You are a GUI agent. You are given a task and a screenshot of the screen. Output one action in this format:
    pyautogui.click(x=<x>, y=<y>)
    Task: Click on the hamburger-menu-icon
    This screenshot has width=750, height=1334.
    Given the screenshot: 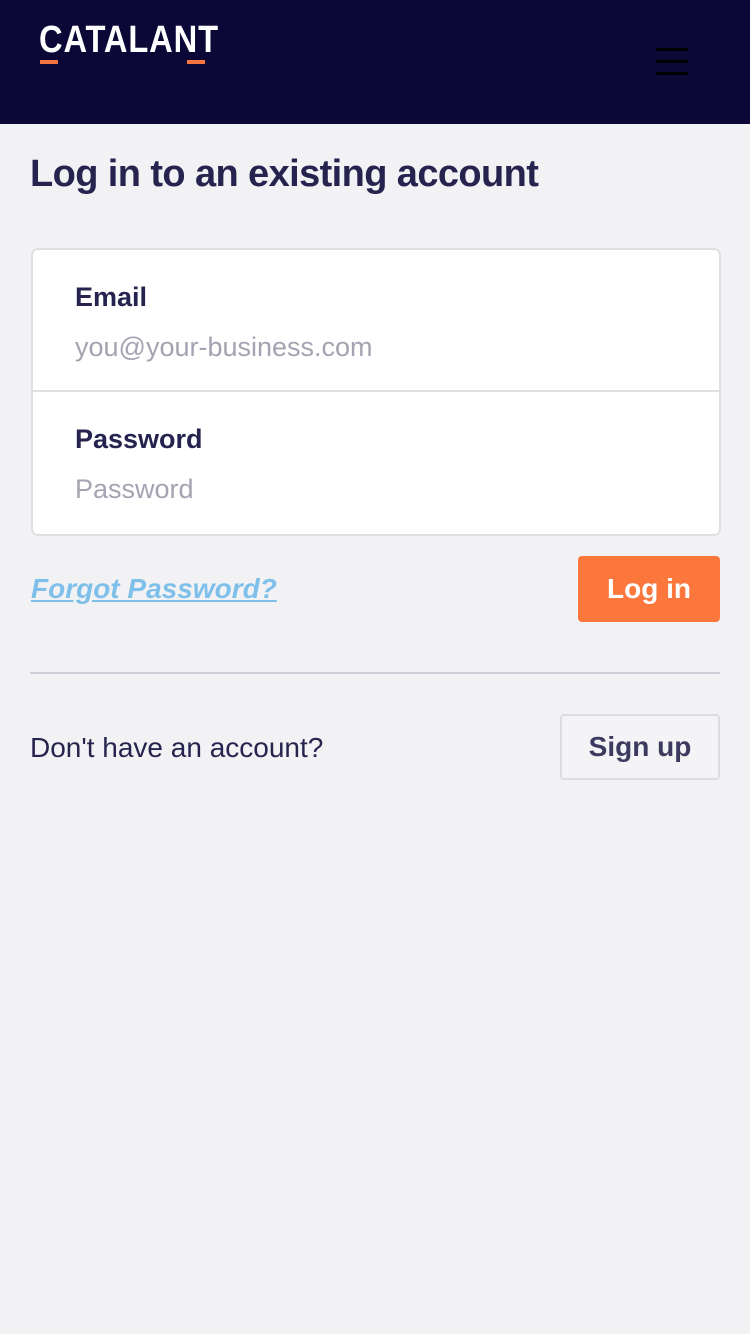 What is the action you would take?
    pyautogui.click(x=672, y=61)
    